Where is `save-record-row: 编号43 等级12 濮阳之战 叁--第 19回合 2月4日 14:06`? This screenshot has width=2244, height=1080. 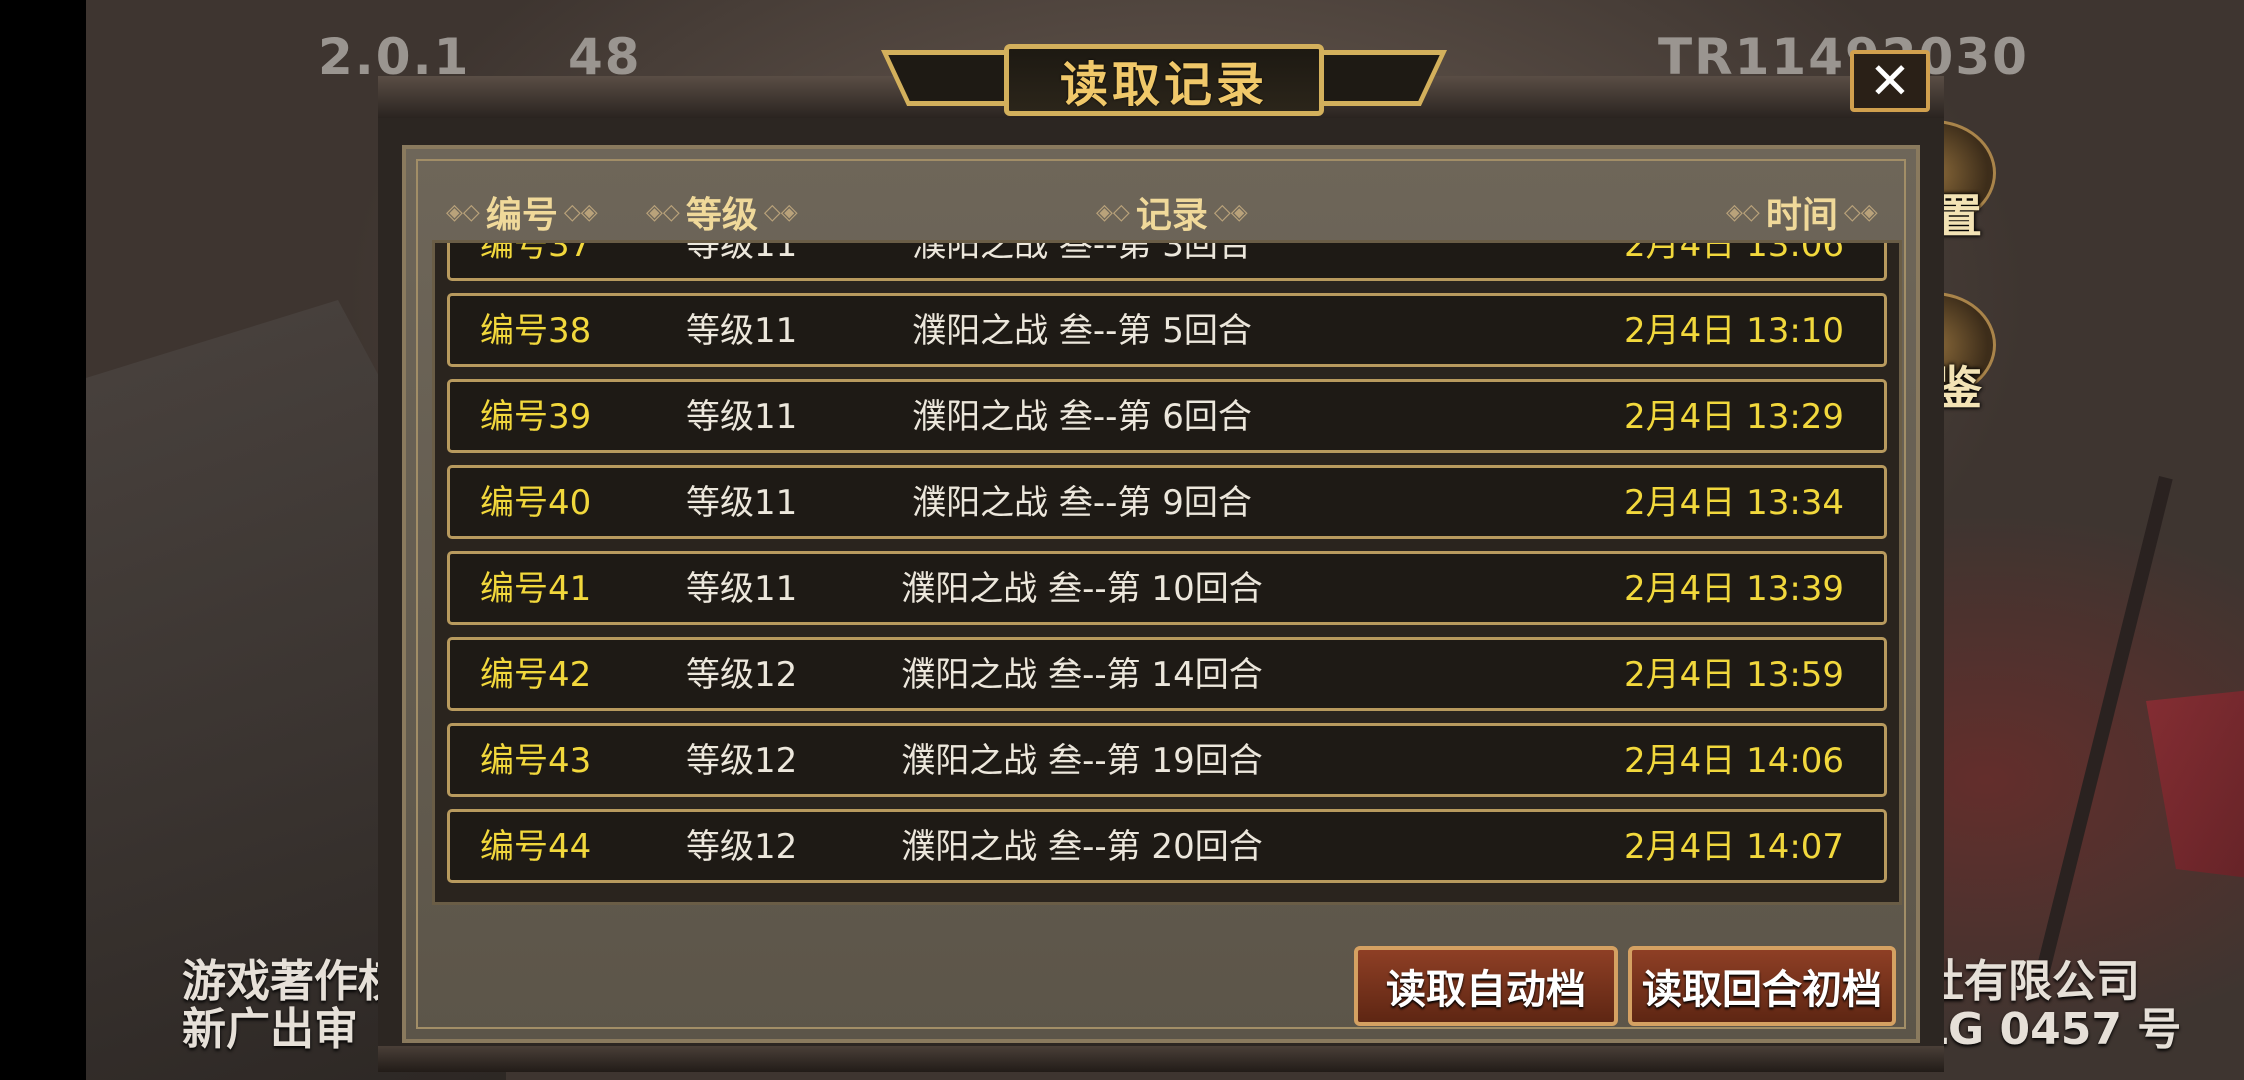
save-record-row: 编号43 等级12 濮阳之战 叁--第 19回合 2月4日 14:06 is located at coordinates (1167, 760).